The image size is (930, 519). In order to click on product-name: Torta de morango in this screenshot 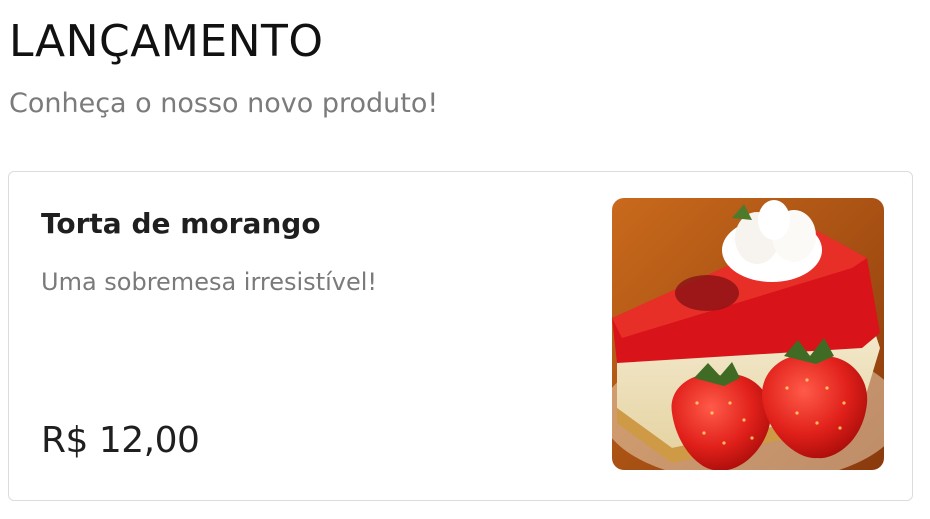, I will do `click(181, 223)`.